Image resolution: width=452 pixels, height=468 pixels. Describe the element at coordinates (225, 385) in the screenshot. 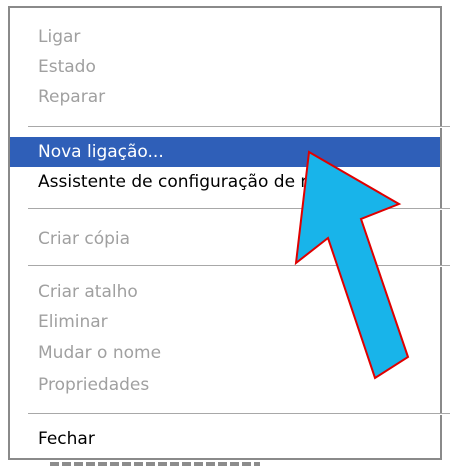

I see `menu-item-propriedades: Propriedades` at that location.